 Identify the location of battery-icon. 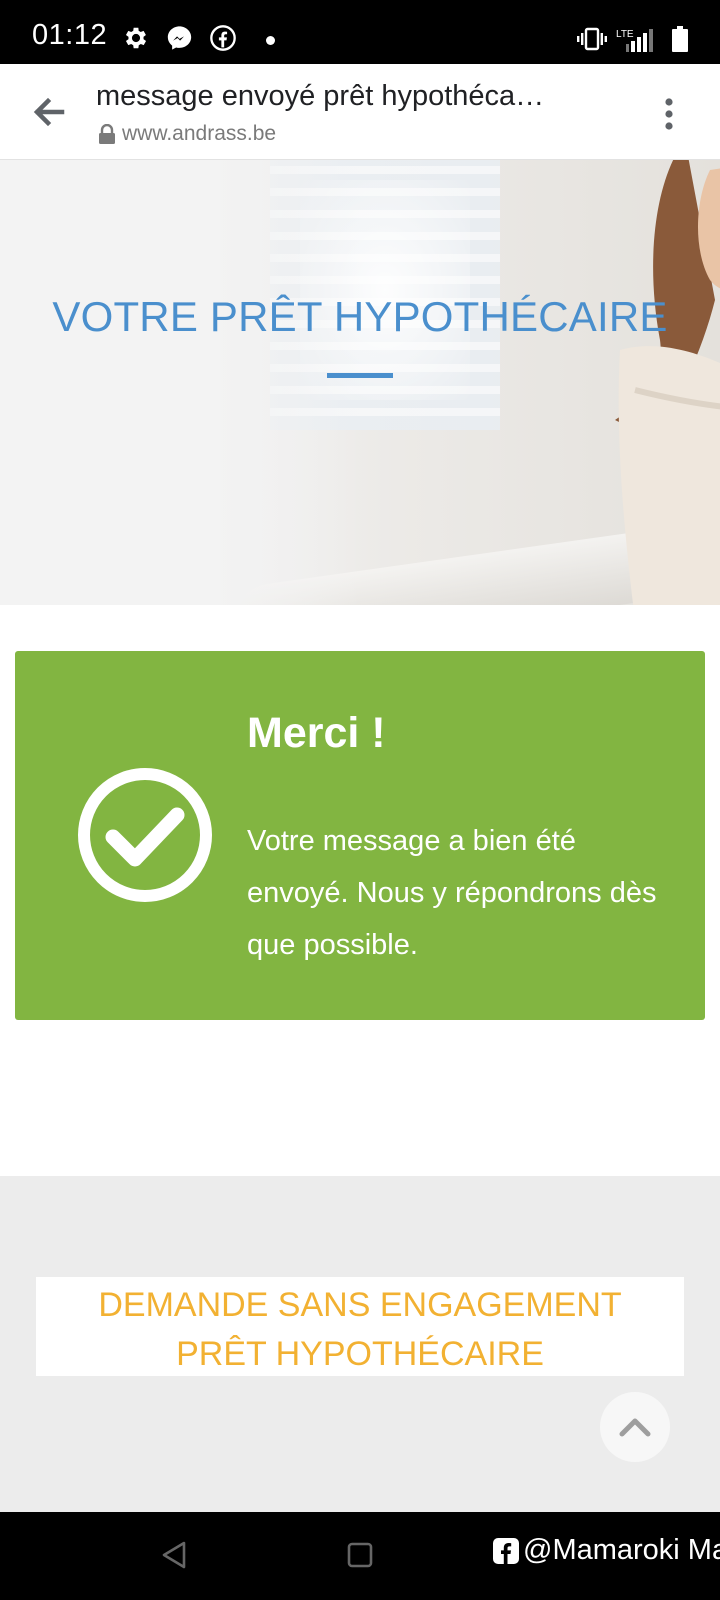
(680, 39).